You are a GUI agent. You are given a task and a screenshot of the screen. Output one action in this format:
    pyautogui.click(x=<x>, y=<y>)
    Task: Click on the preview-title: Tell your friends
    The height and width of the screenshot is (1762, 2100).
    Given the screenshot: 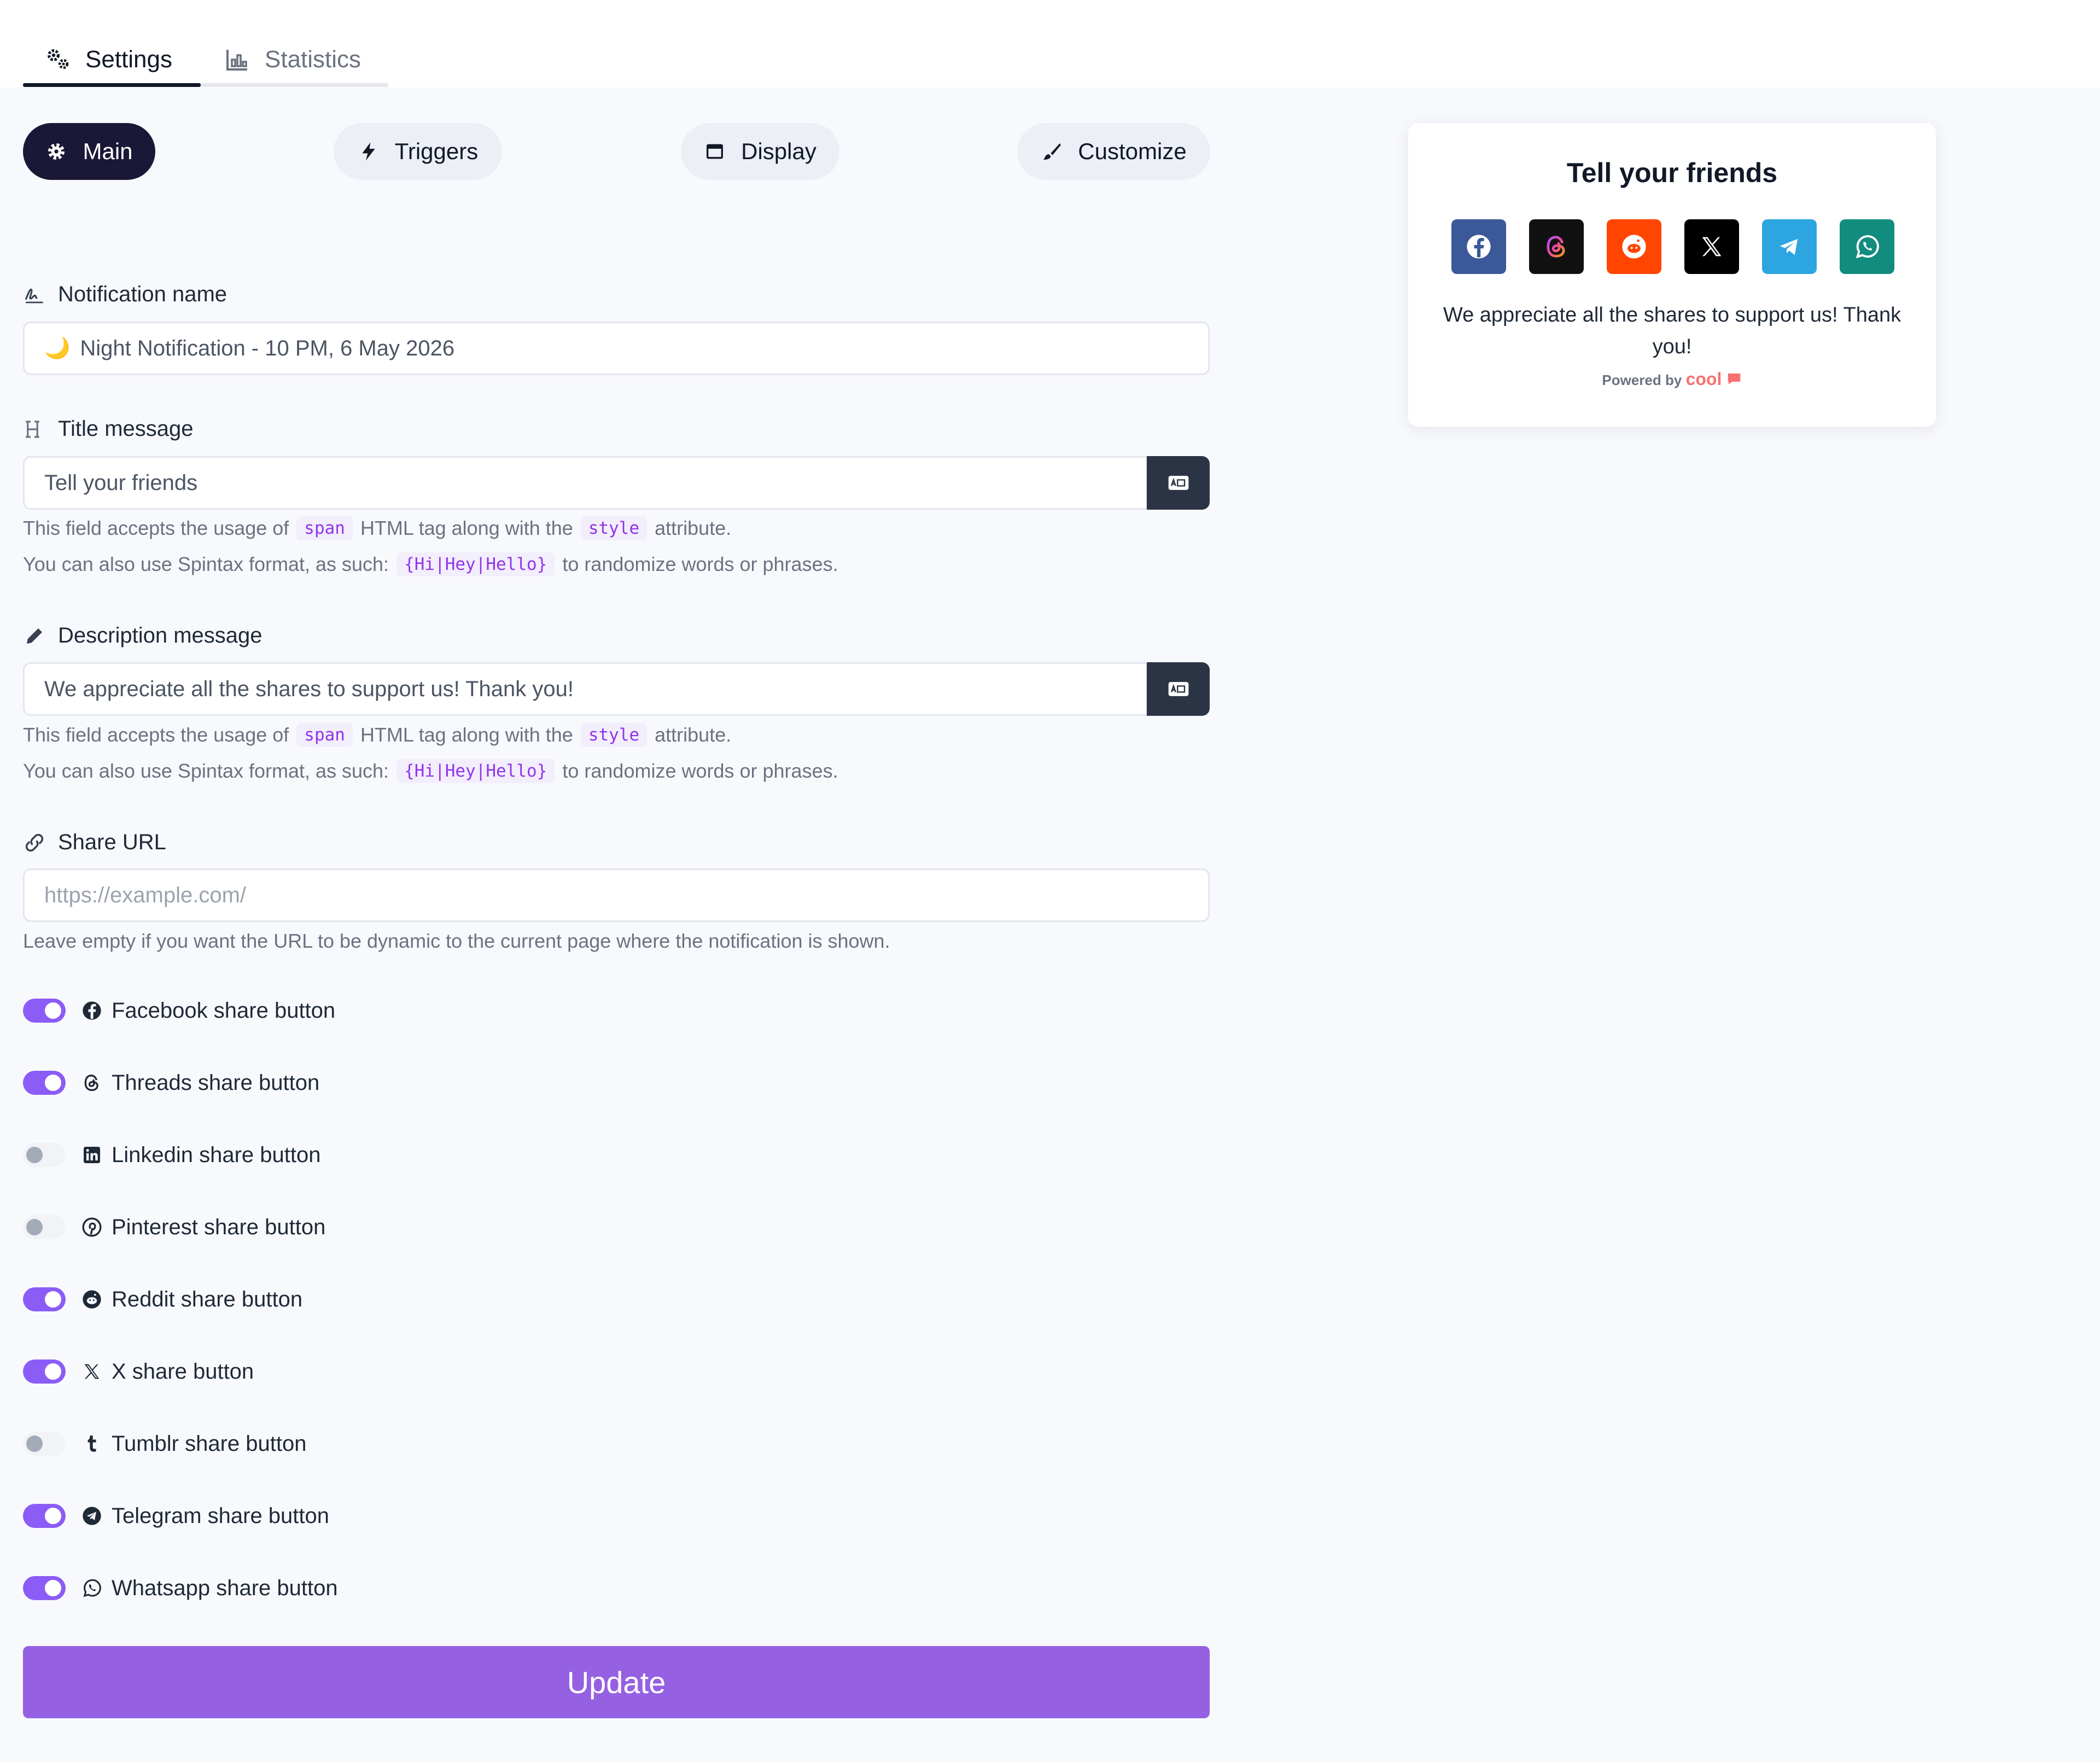 What is the action you would take?
    pyautogui.click(x=1672, y=172)
    